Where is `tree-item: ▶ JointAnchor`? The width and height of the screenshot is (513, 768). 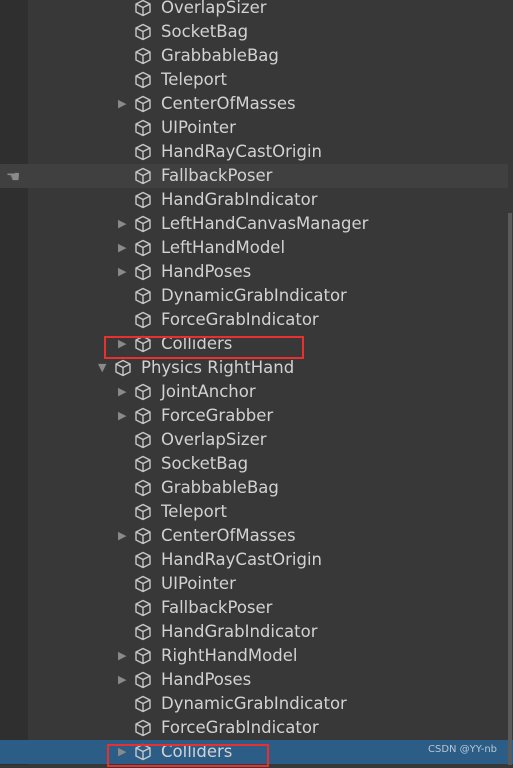 tree-item: ▶ JointAnchor is located at coordinates (254, 392).